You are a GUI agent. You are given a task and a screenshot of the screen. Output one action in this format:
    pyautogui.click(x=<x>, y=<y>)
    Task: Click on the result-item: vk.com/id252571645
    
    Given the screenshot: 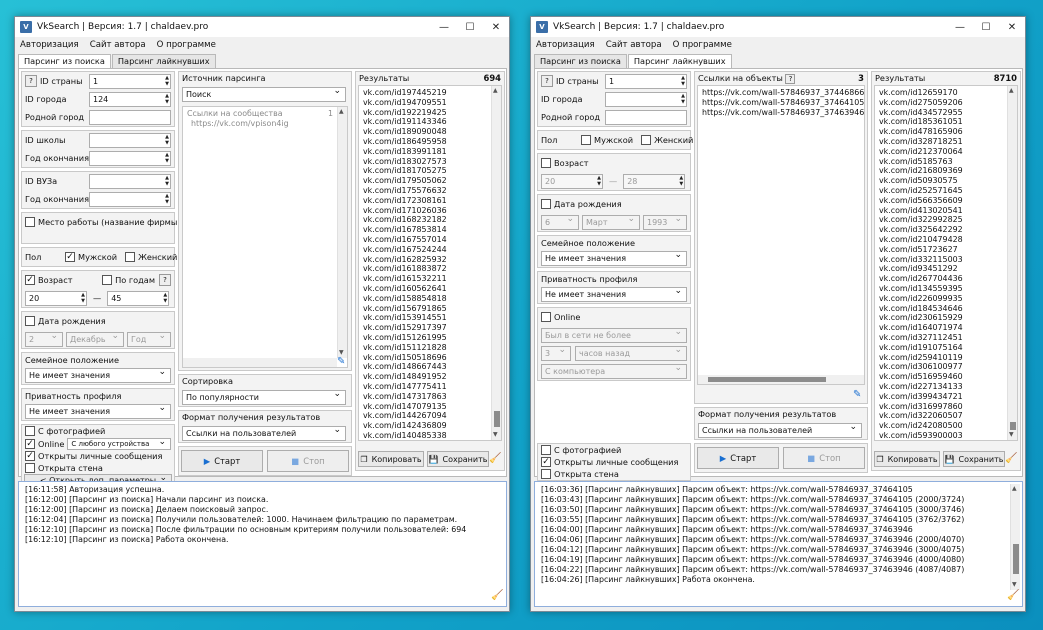 What is the action you would take?
    pyautogui.click(x=946, y=191)
    